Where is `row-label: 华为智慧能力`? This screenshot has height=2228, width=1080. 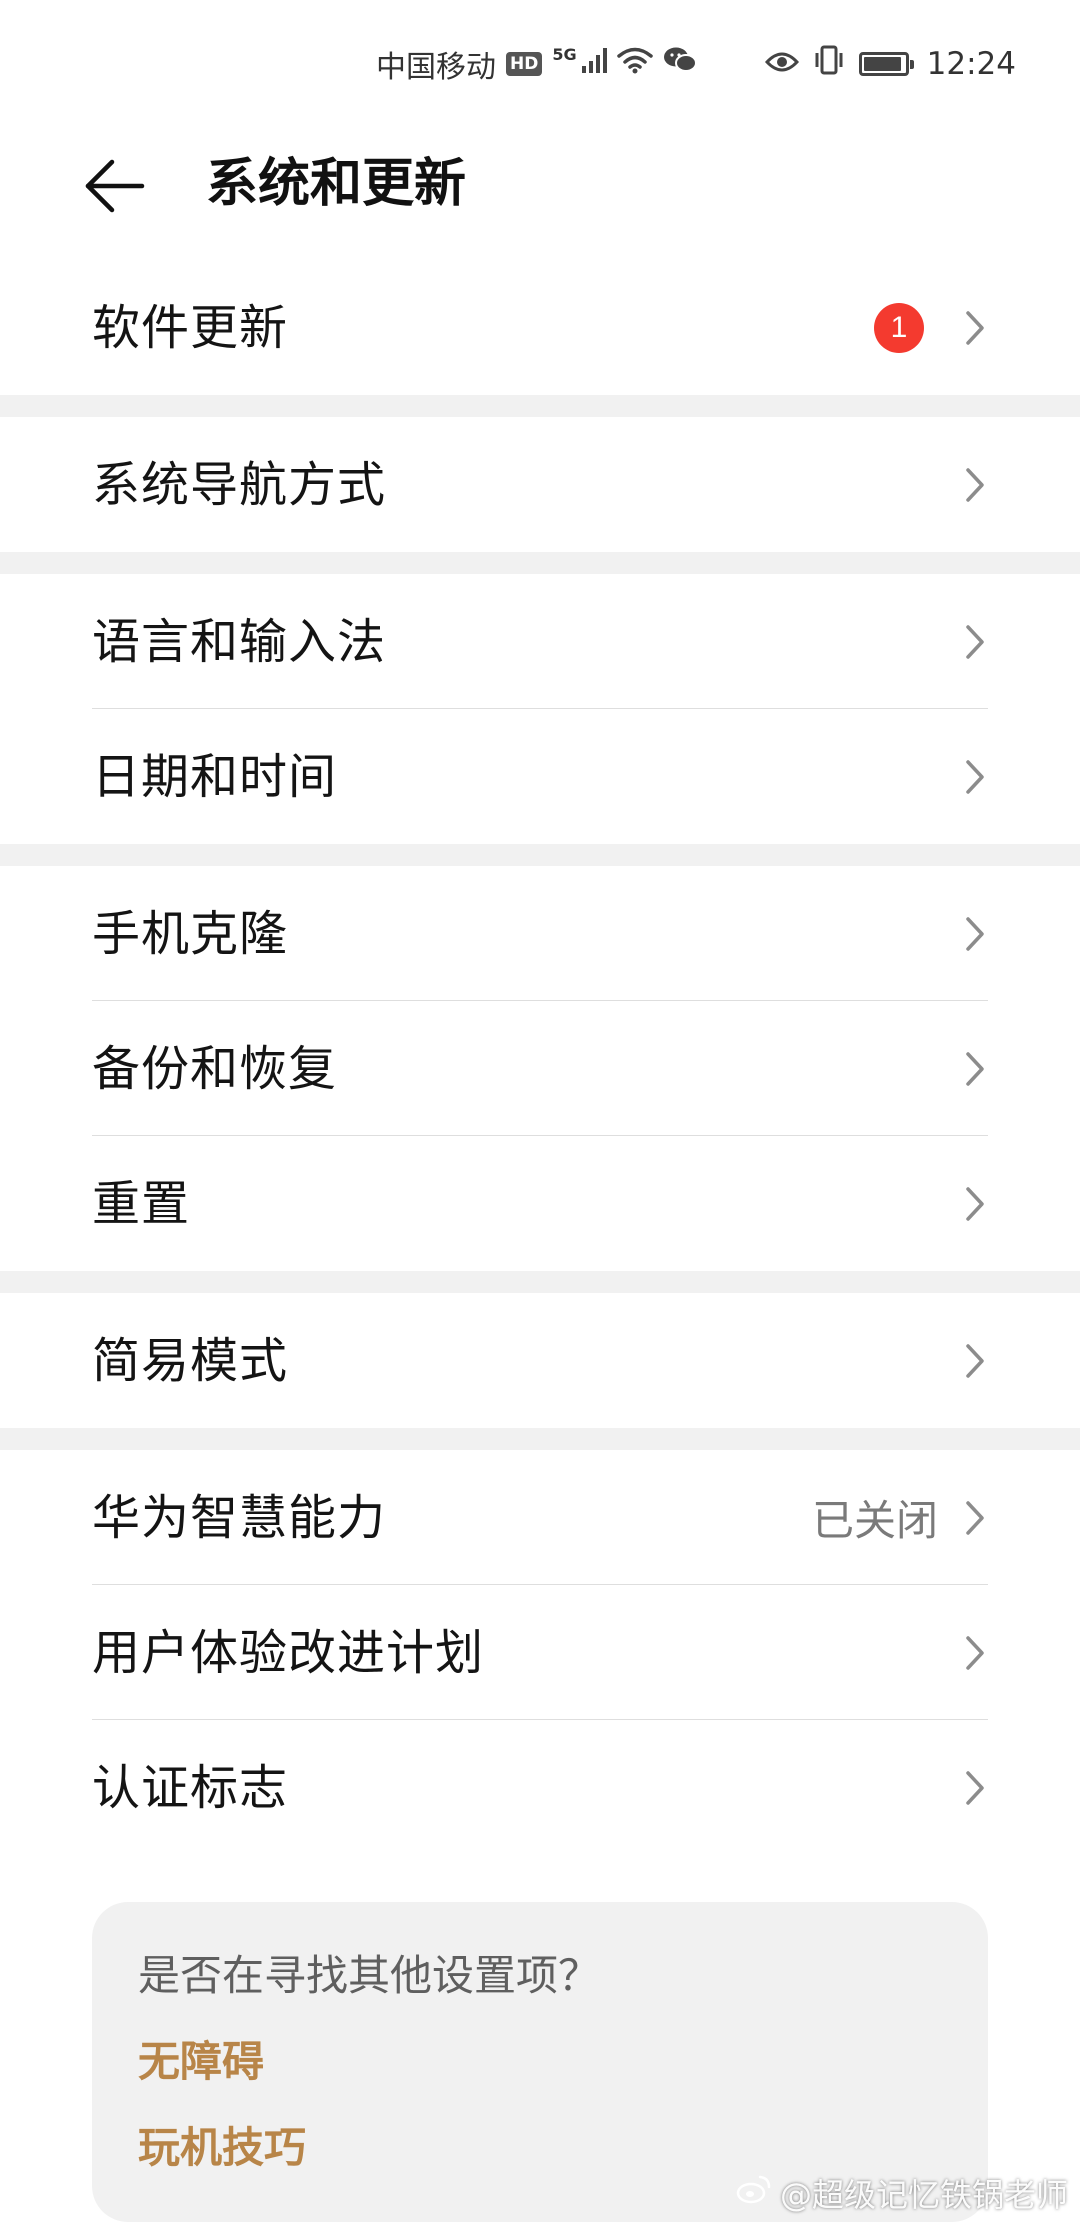
row-label: 华为智慧能力 is located at coordinates (239, 1517).